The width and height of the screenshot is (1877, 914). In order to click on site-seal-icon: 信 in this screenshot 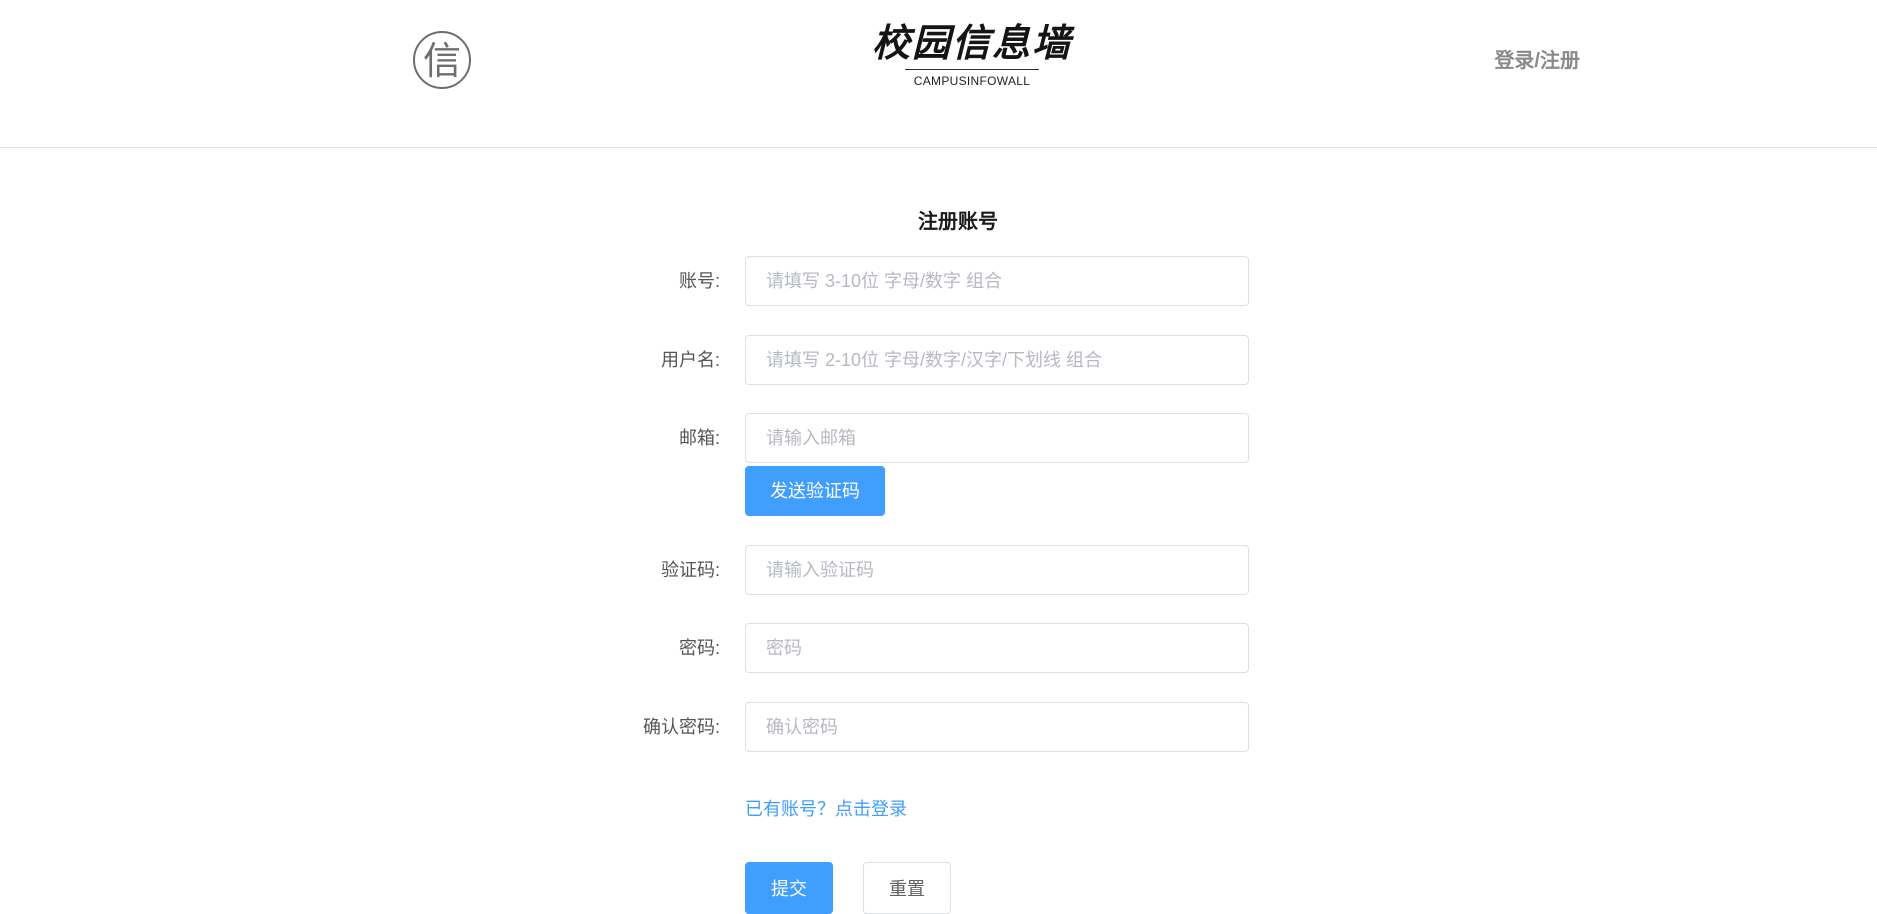, I will do `click(442, 60)`.